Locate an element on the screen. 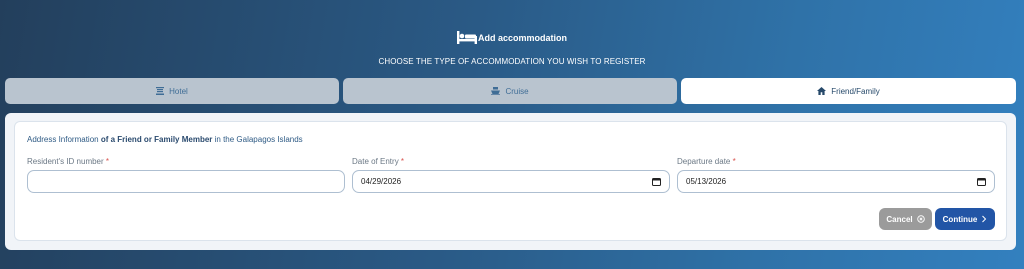 The height and width of the screenshot is (269, 1024). cancel-button: Cancel is located at coordinates (905, 219).